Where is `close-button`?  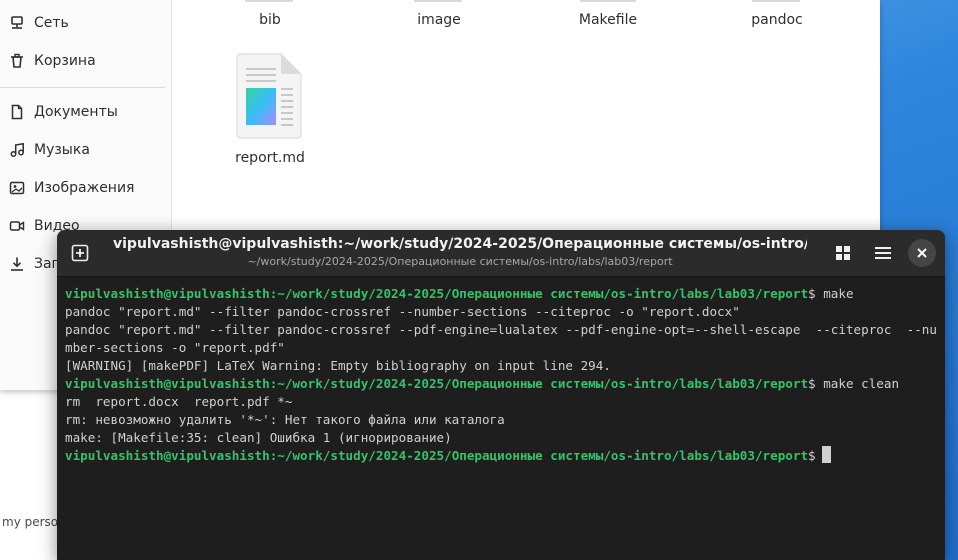
close-button is located at coordinates (922, 253).